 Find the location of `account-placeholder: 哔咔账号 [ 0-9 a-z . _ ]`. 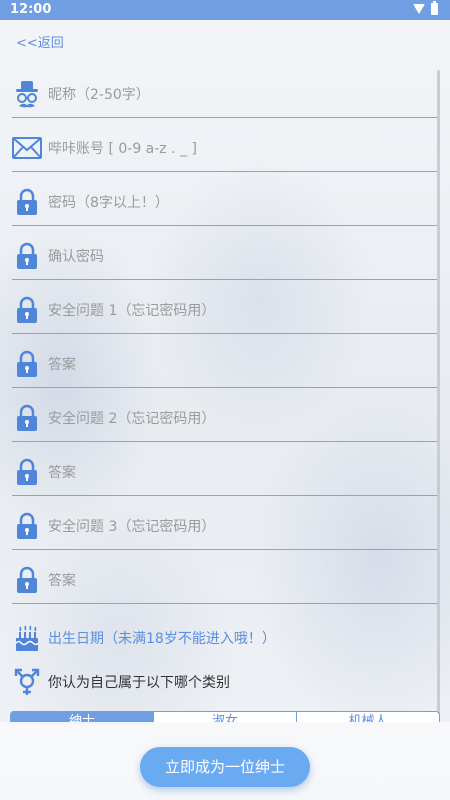

account-placeholder: 哔咔账号 [ 0-9 a-z . _ ] is located at coordinates (122, 148).